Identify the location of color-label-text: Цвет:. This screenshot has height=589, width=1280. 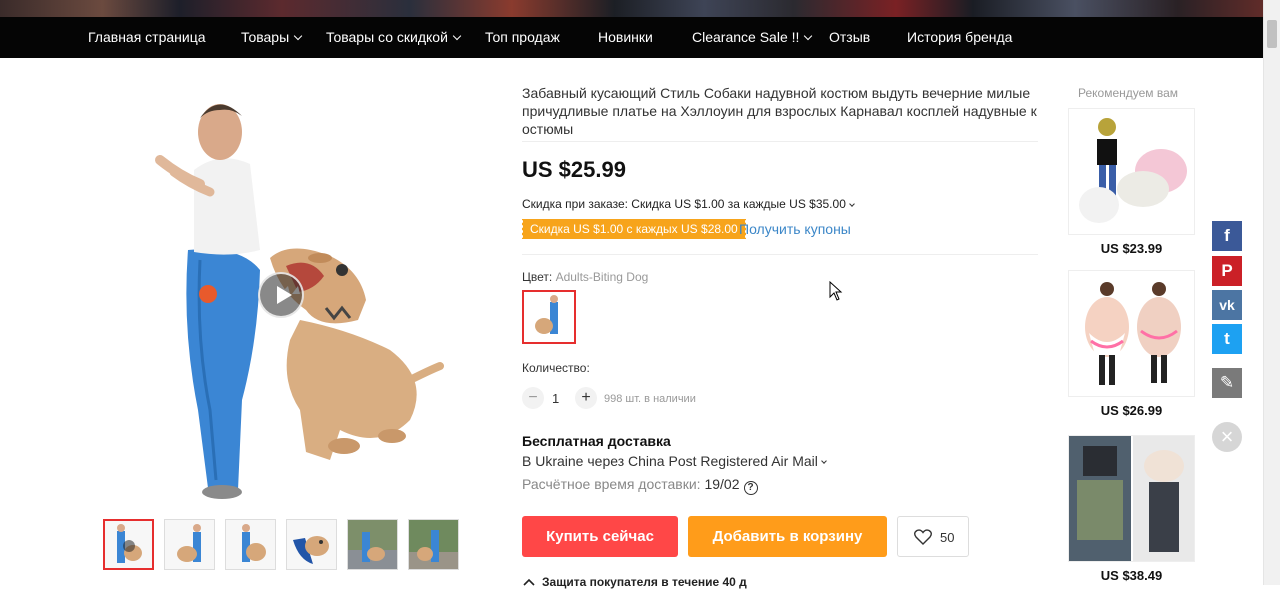
(537, 277).